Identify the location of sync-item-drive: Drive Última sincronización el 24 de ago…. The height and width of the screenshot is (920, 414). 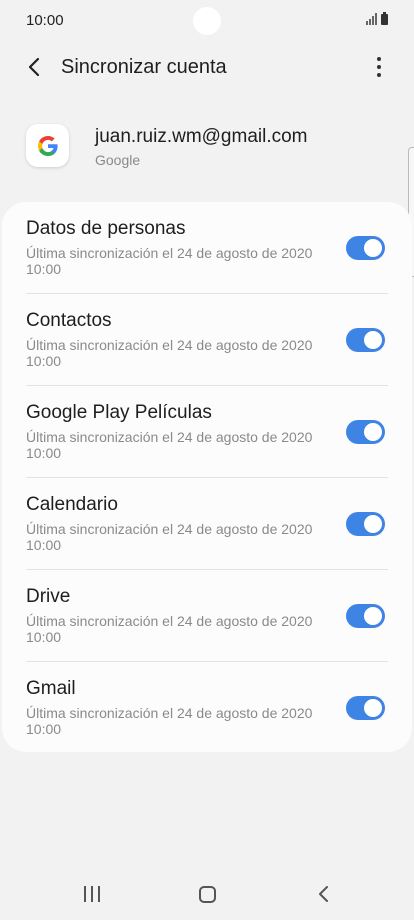
(207, 616).